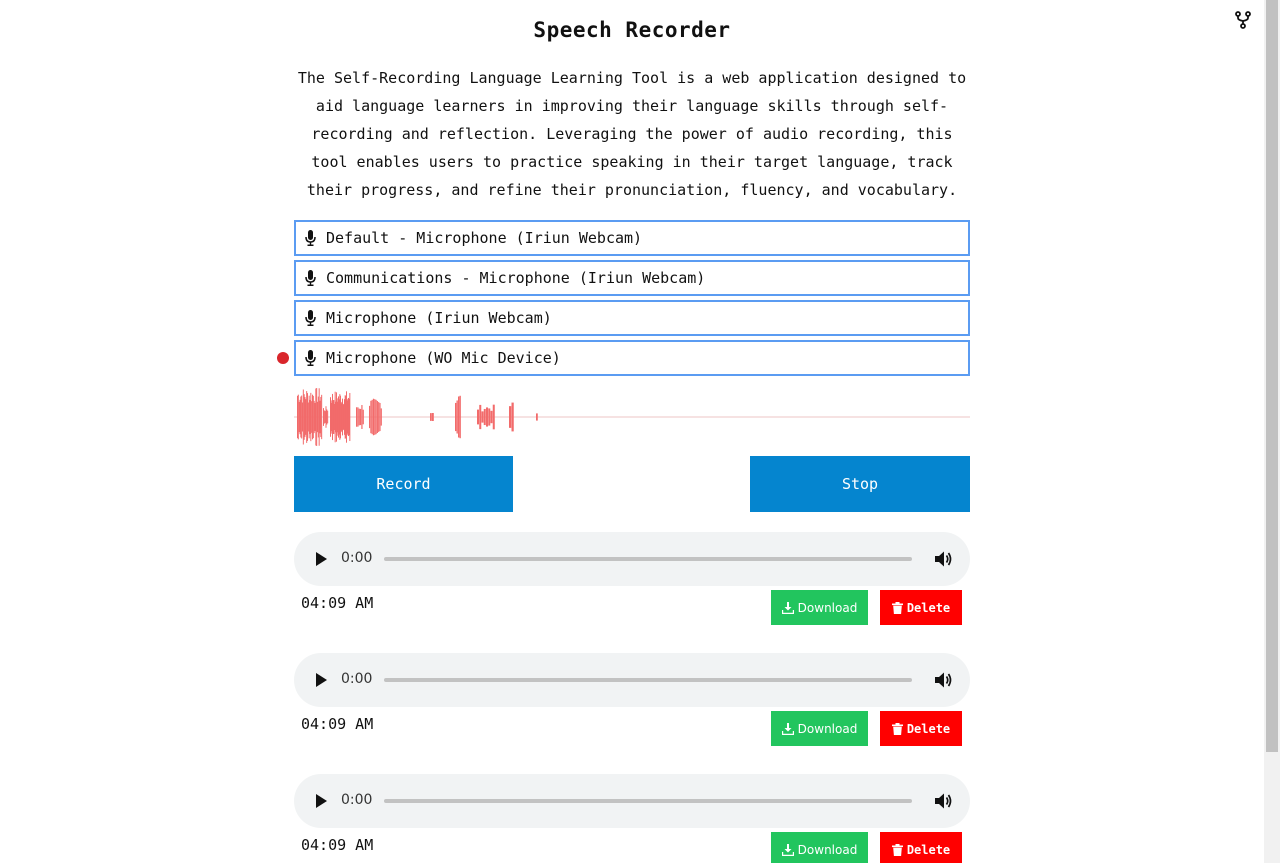  Describe the element at coordinates (403, 484) in the screenshot. I see `record-button: Record` at that location.